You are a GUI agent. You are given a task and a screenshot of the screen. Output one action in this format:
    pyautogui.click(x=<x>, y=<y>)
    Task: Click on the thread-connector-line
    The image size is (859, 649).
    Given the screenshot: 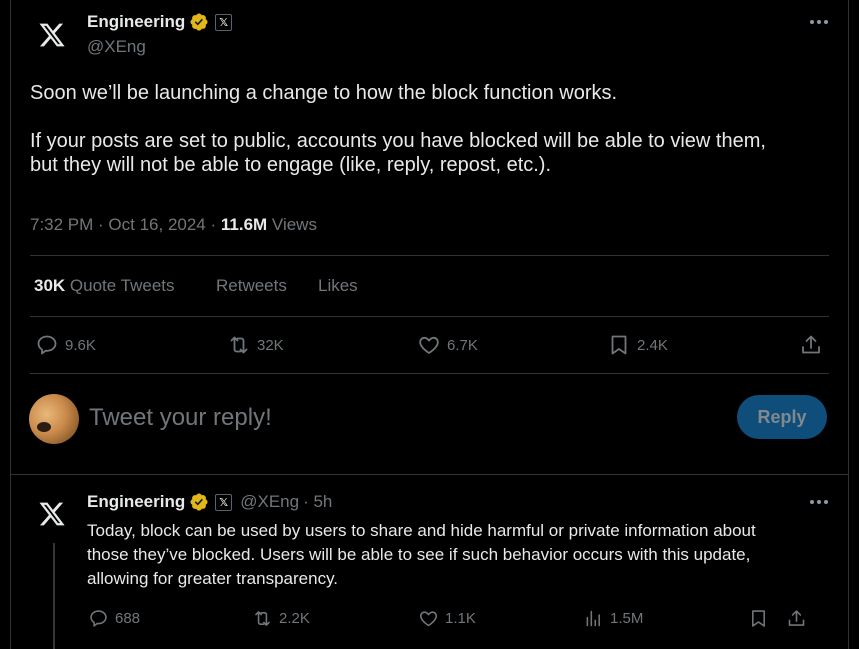 What is the action you would take?
    pyautogui.click(x=54, y=596)
    